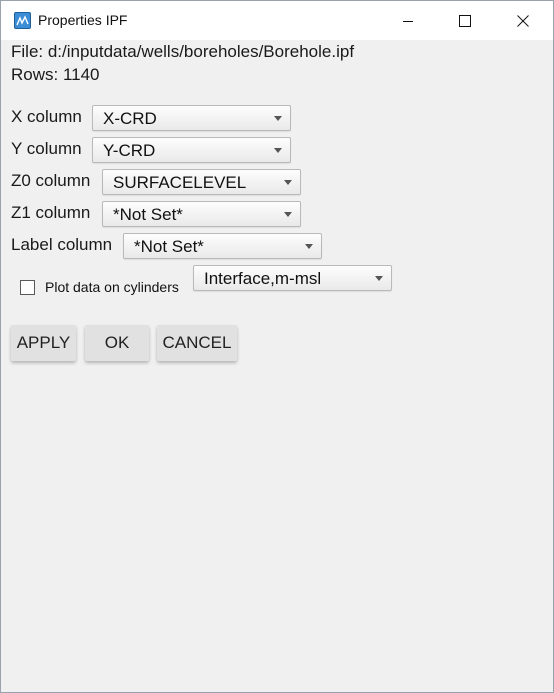 This screenshot has width=554, height=693. Describe the element at coordinates (201, 214) in the screenshot. I see `z1-column-select: *Not Set*` at that location.